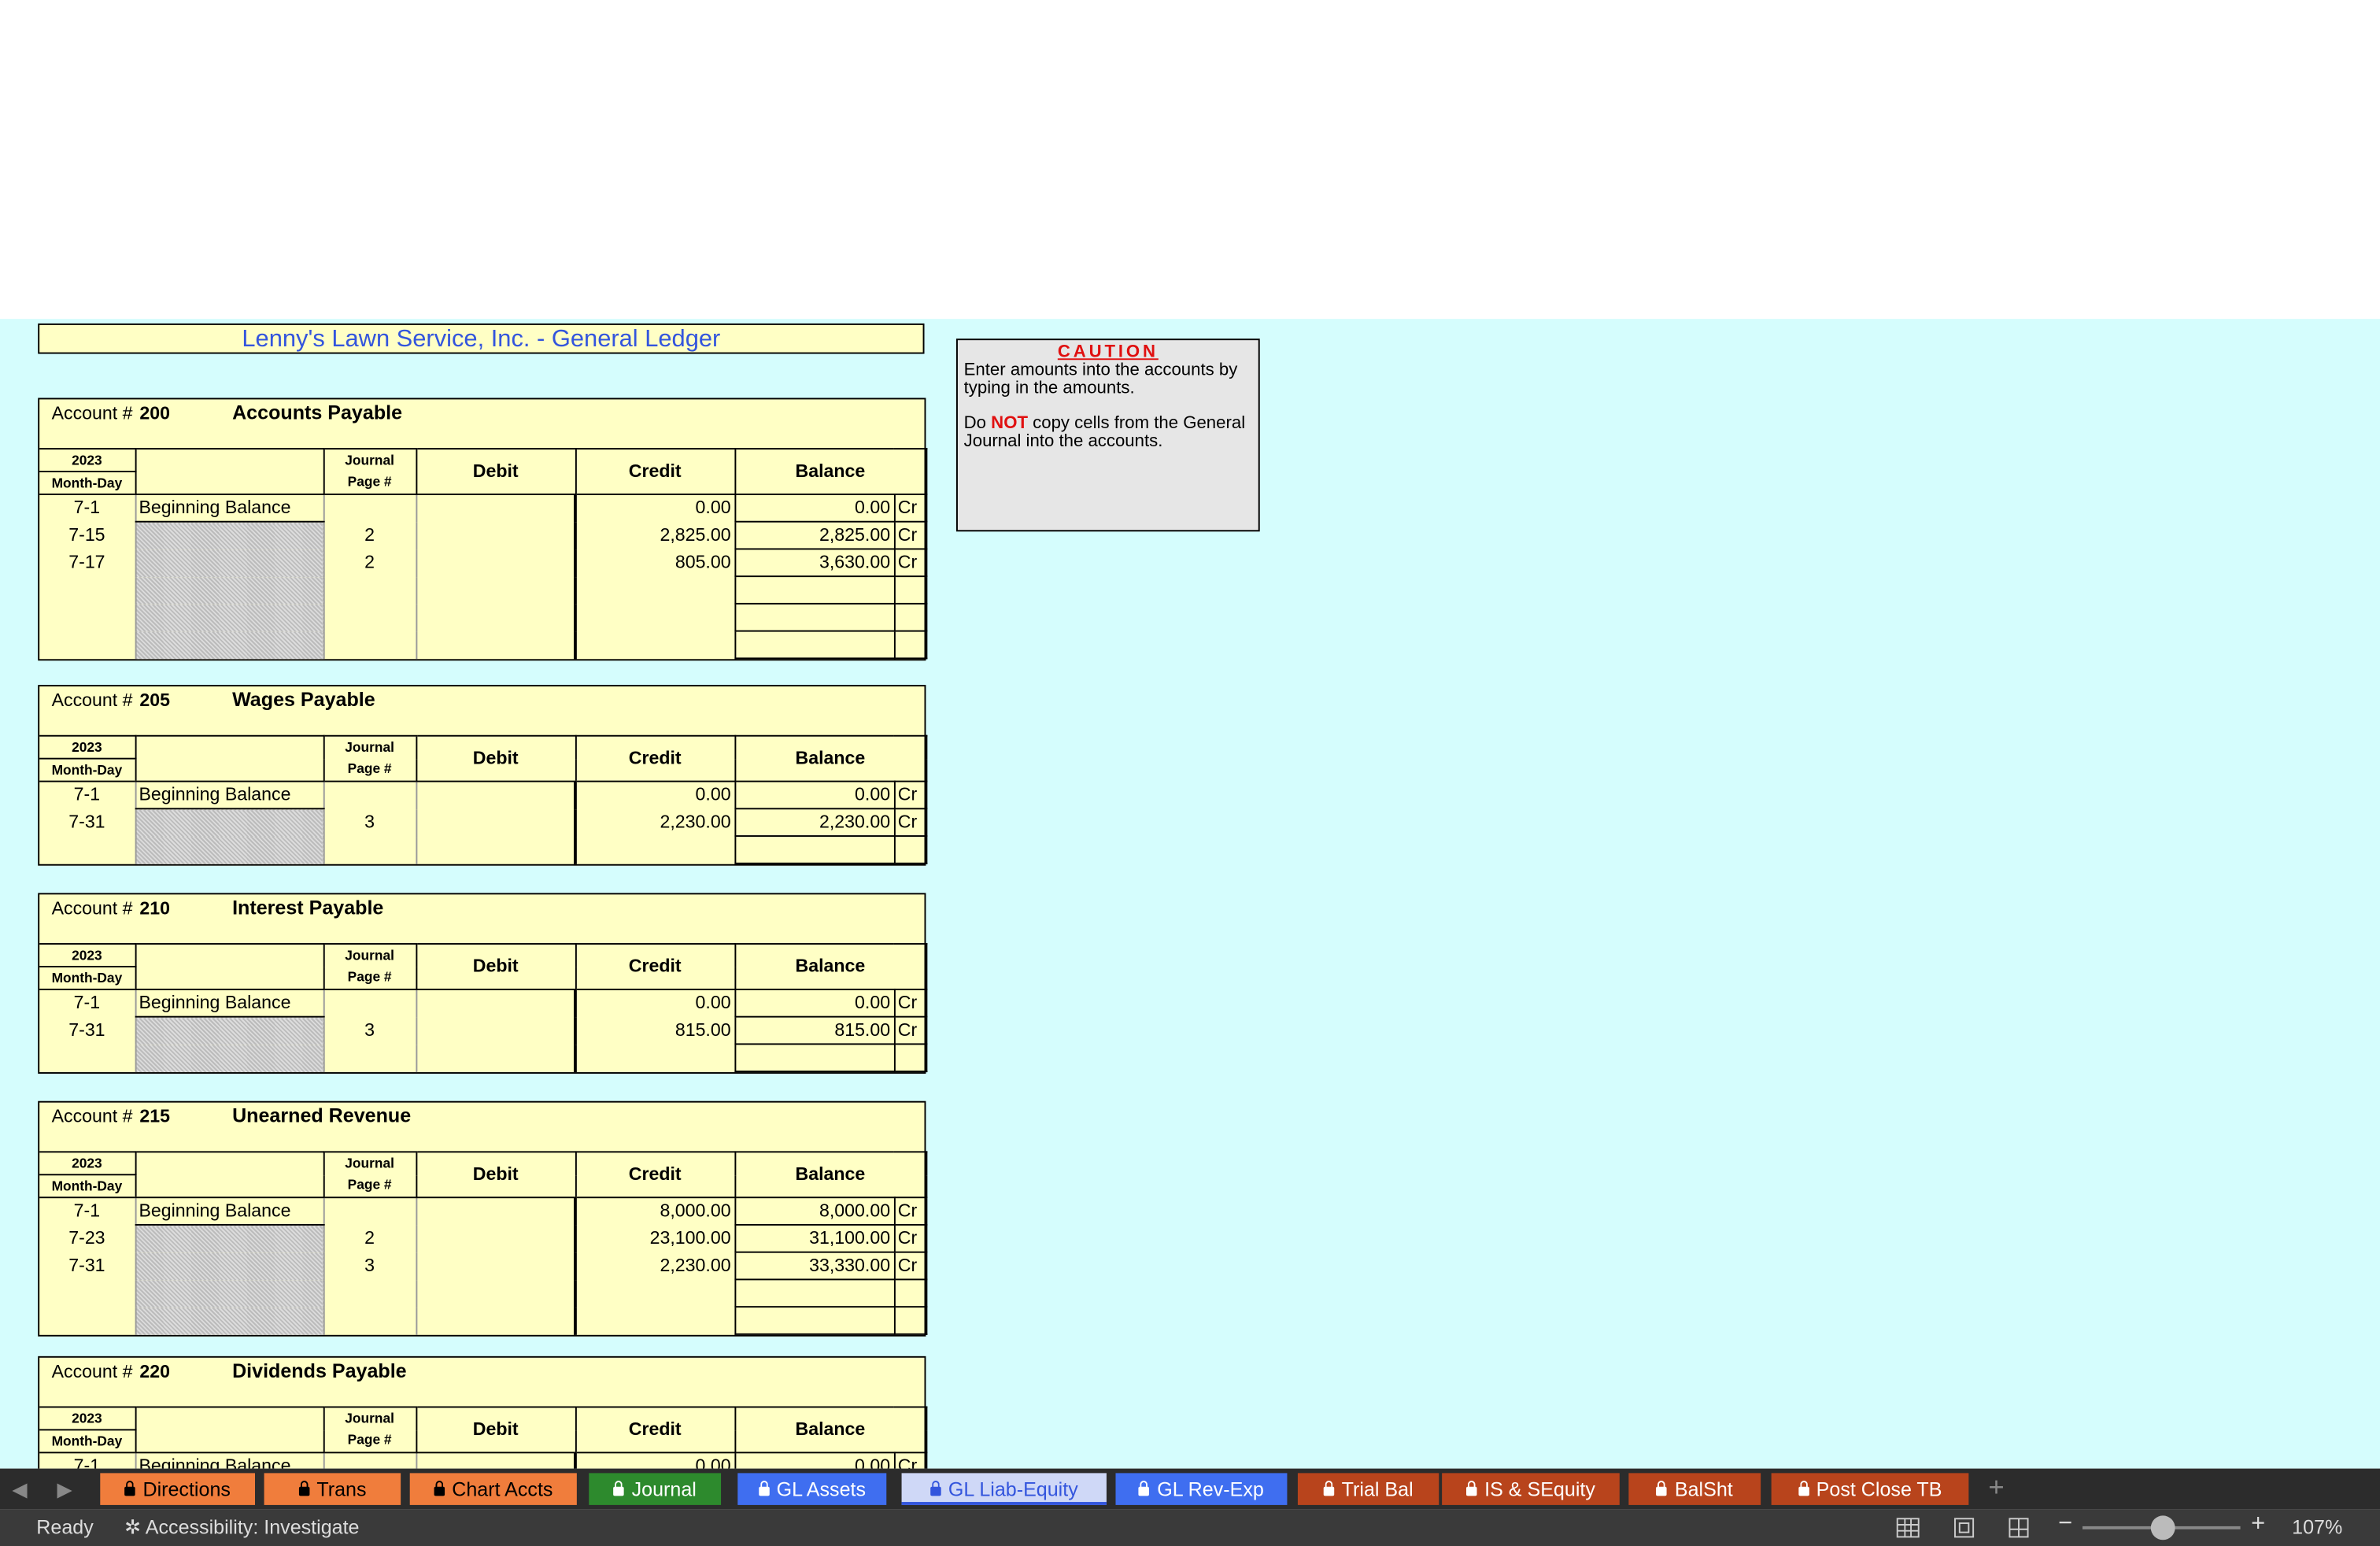 This screenshot has height=1546, width=2380. Describe the element at coordinates (154, 908) in the screenshot. I see `account-number: 210` at that location.